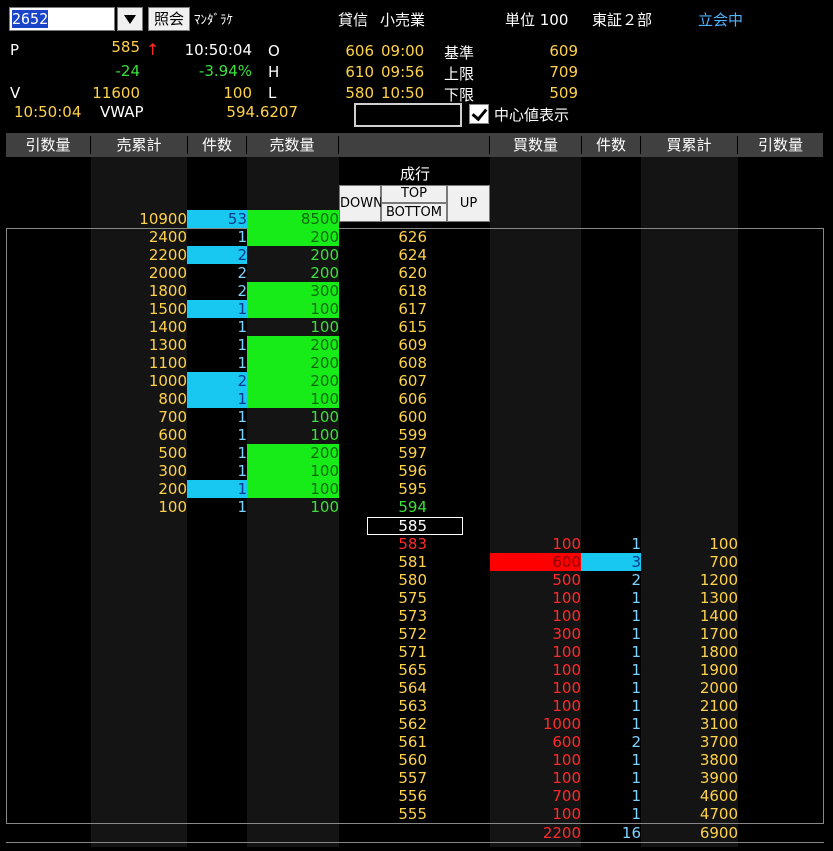 The height and width of the screenshot is (851, 833). What do you see at coordinates (324, 291) in the screenshot?
I see `ask-row-qty: 300` at bounding box center [324, 291].